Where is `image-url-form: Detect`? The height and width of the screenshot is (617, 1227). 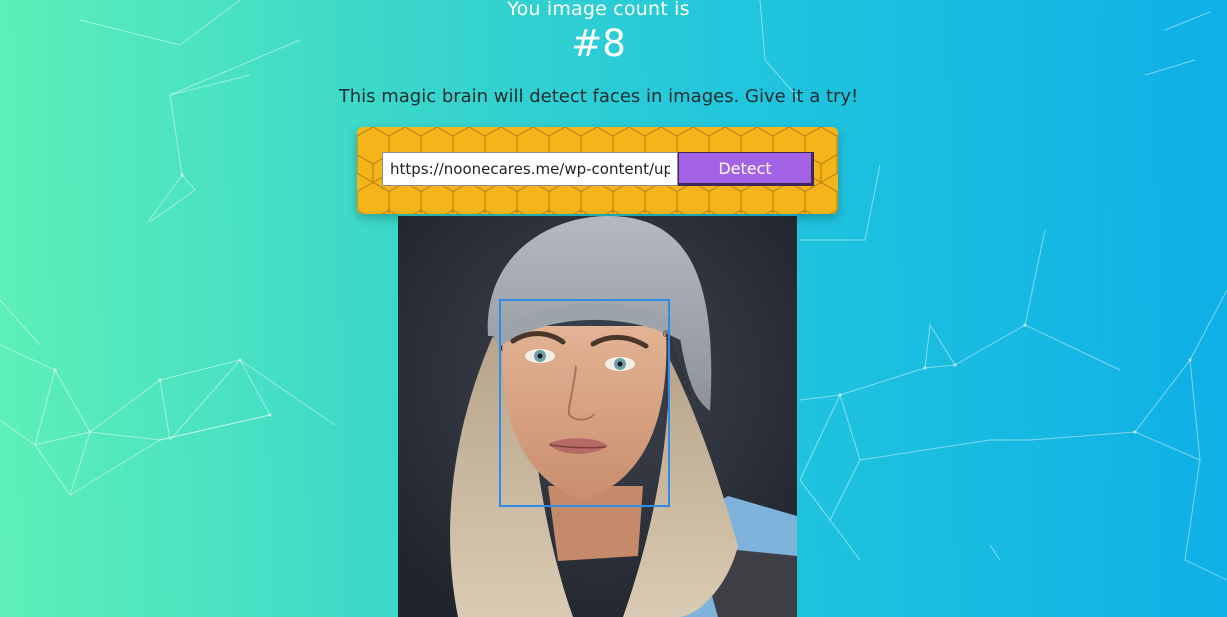
image-url-form: Detect is located at coordinates (597, 170).